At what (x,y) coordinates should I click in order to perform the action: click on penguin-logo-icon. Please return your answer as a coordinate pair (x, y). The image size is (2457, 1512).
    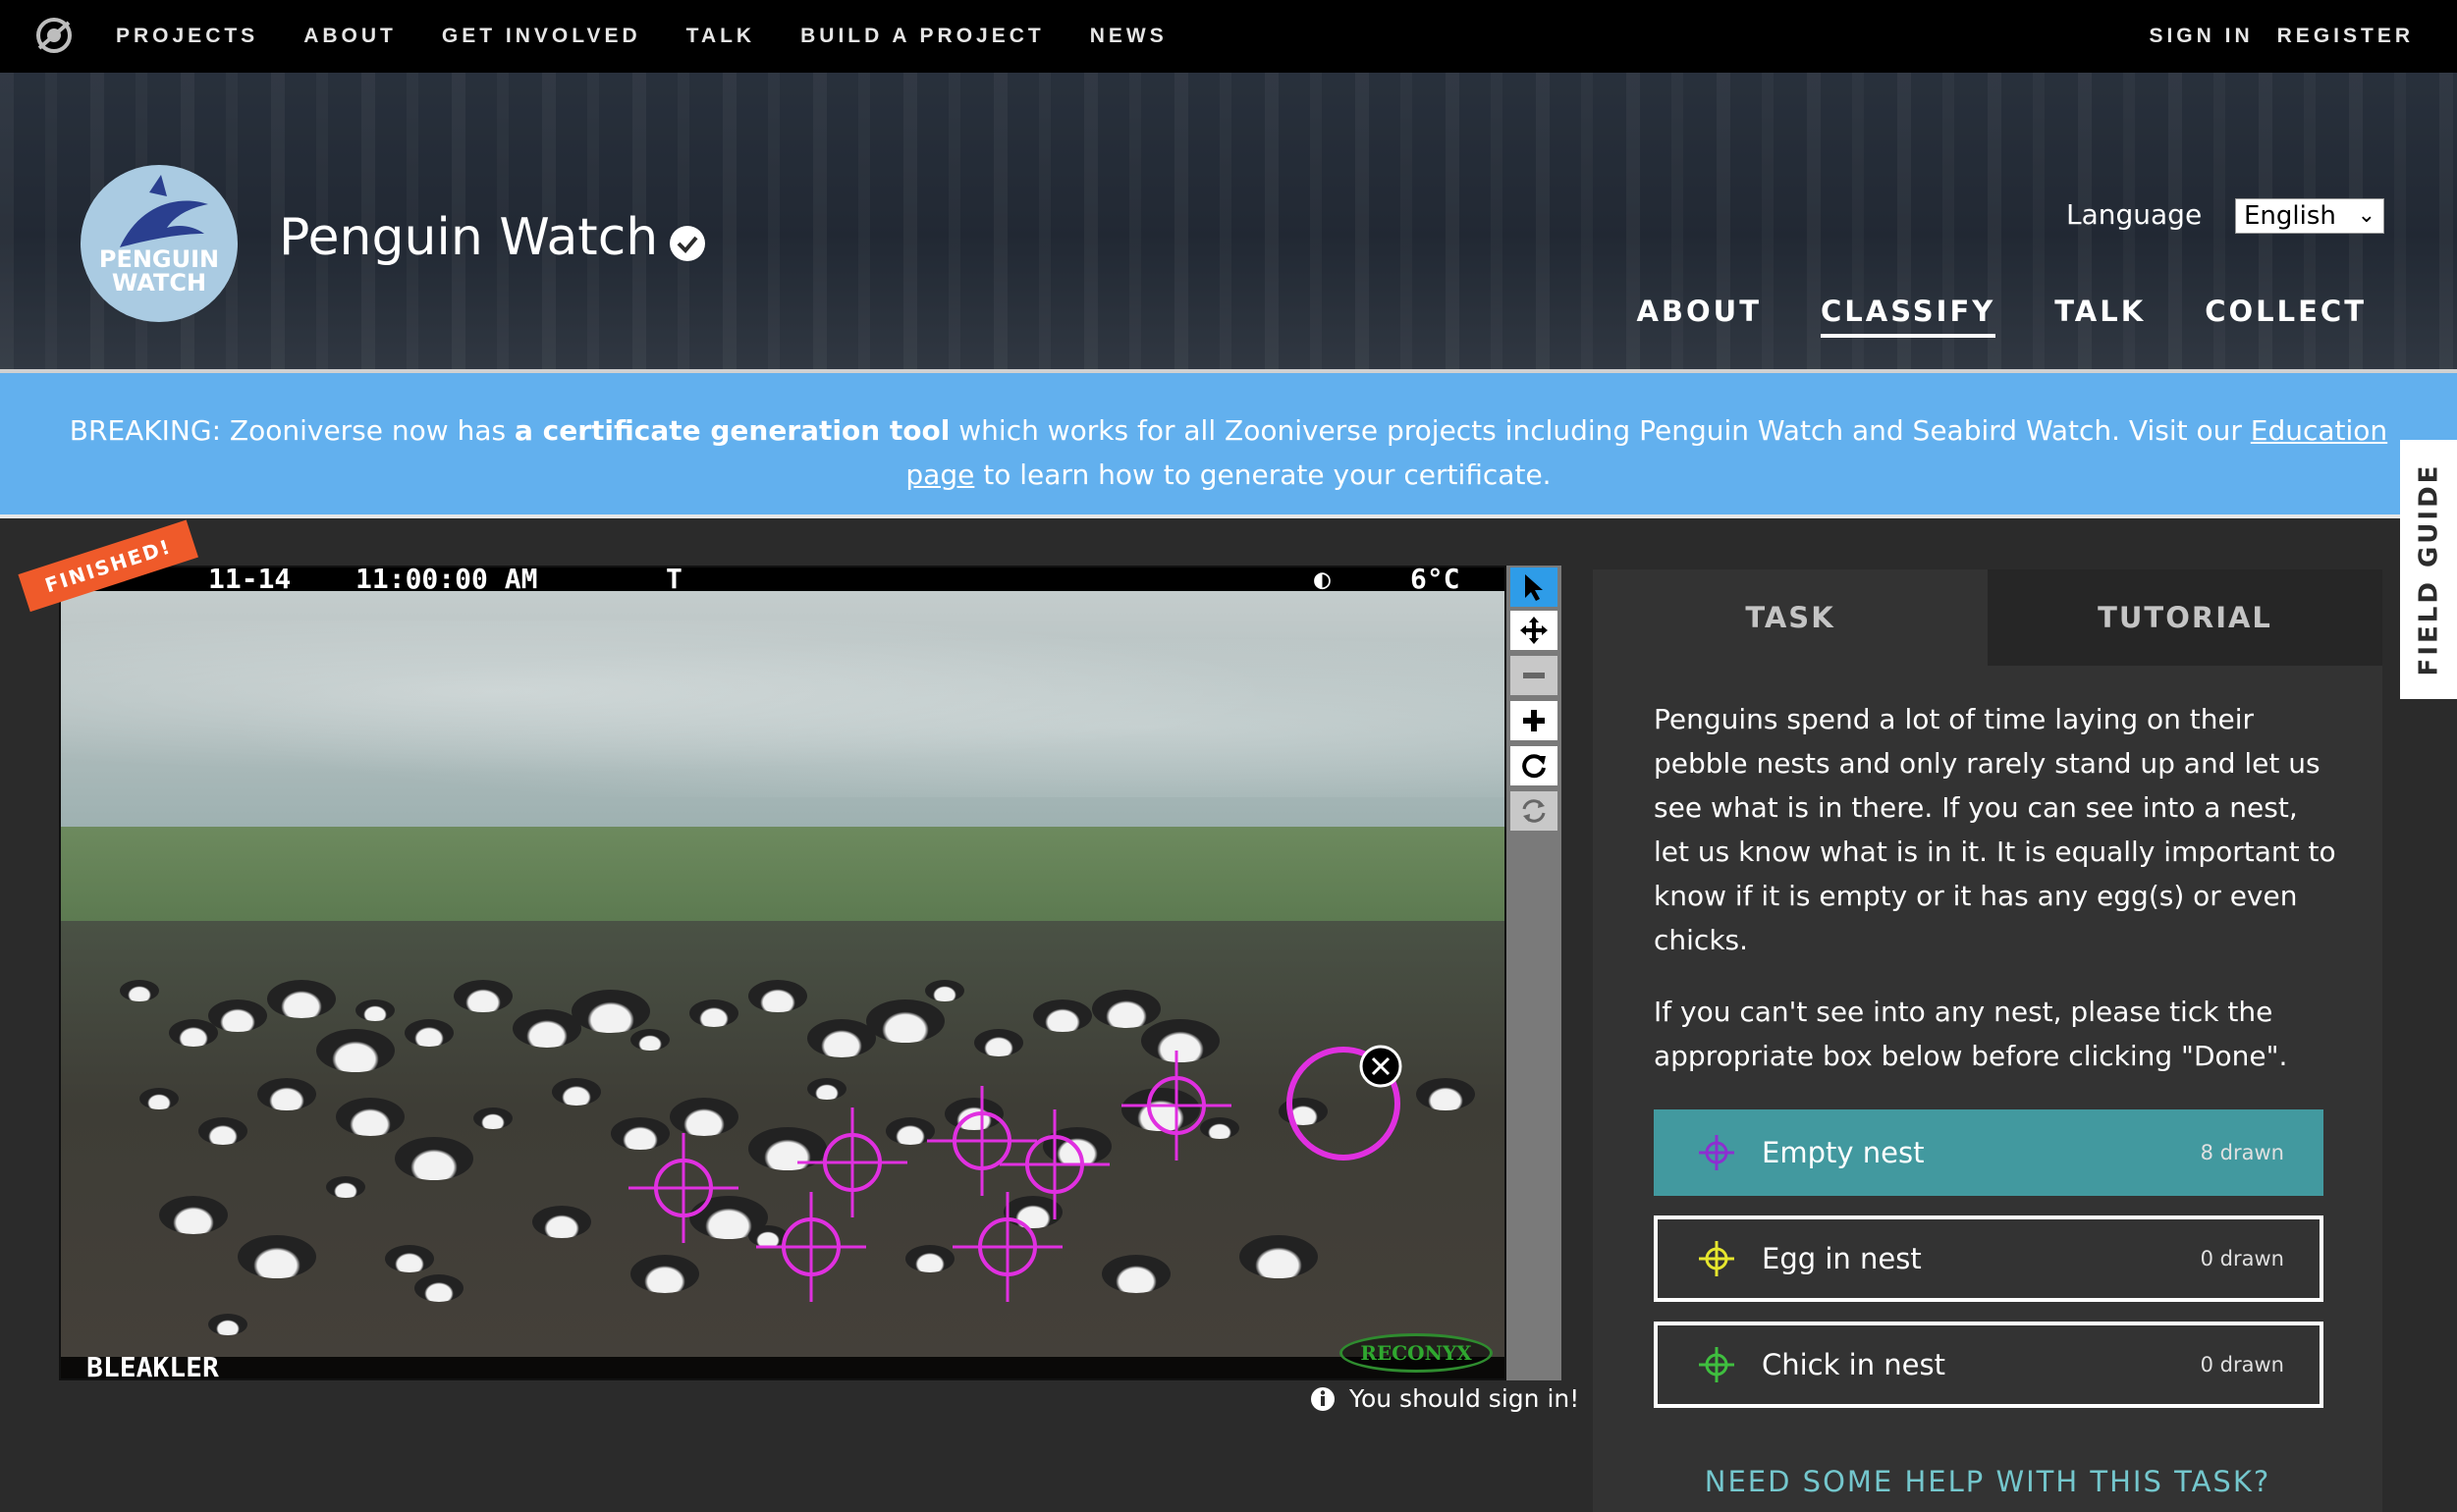
    Looking at the image, I should click on (164, 211).